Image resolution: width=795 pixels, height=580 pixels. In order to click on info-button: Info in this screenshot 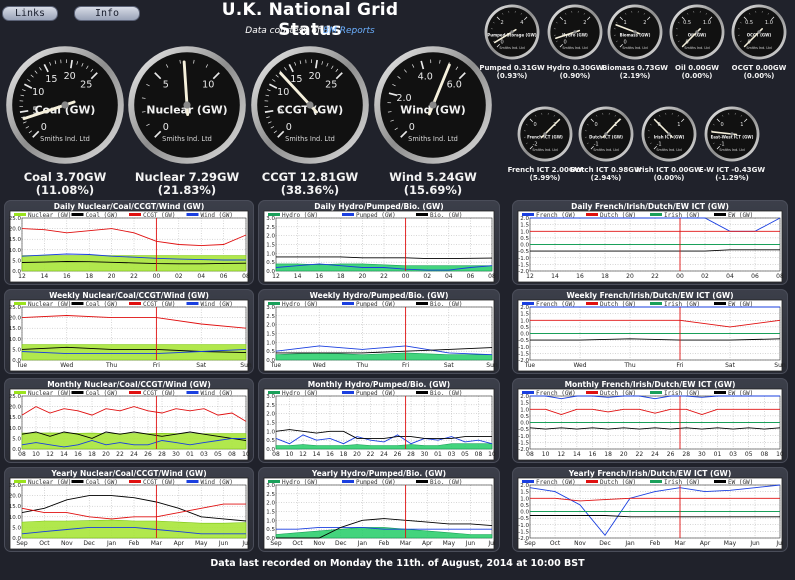, I will do `click(107, 13)`.